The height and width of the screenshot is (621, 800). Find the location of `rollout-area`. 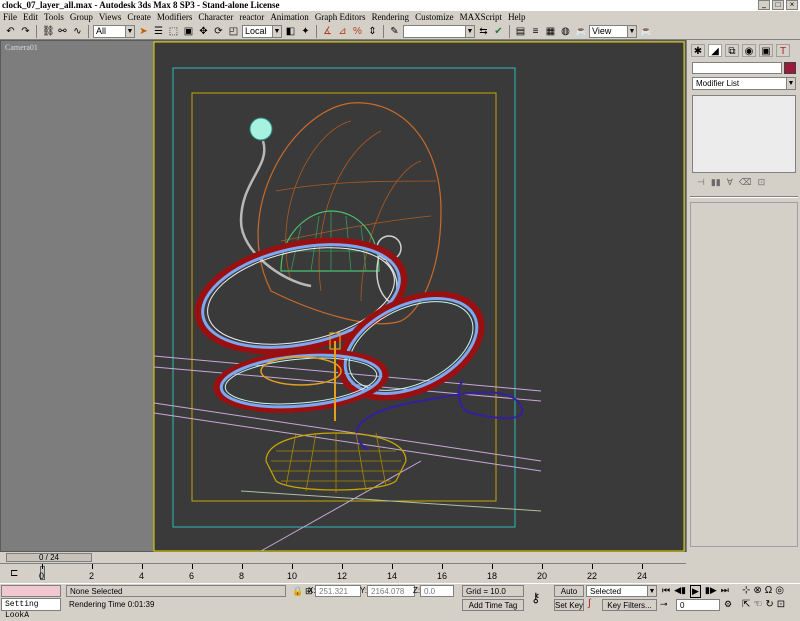

rollout-area is located at coordinates (744, 374).